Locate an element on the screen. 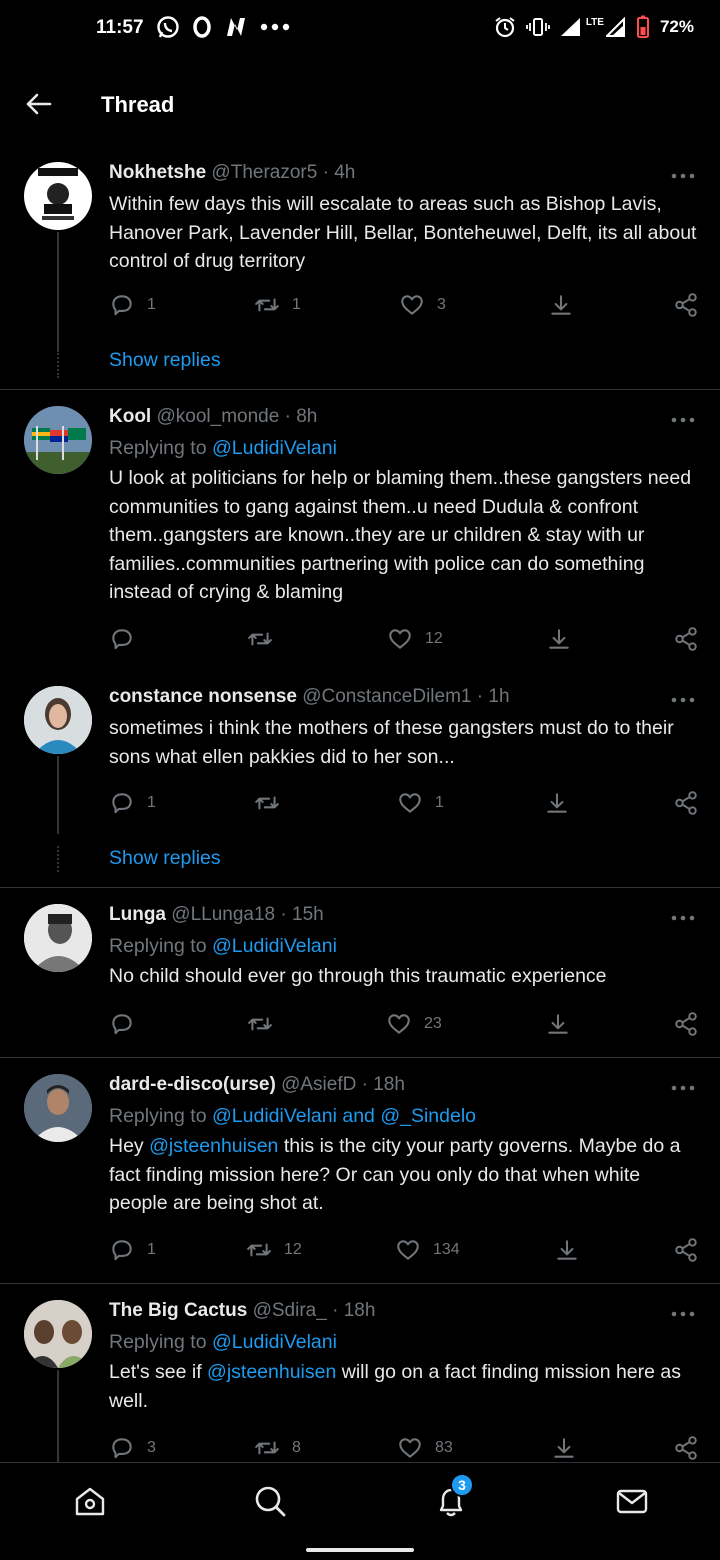  replying-to: Replying to @LudidiVelani is located at coordinates (404, 448).